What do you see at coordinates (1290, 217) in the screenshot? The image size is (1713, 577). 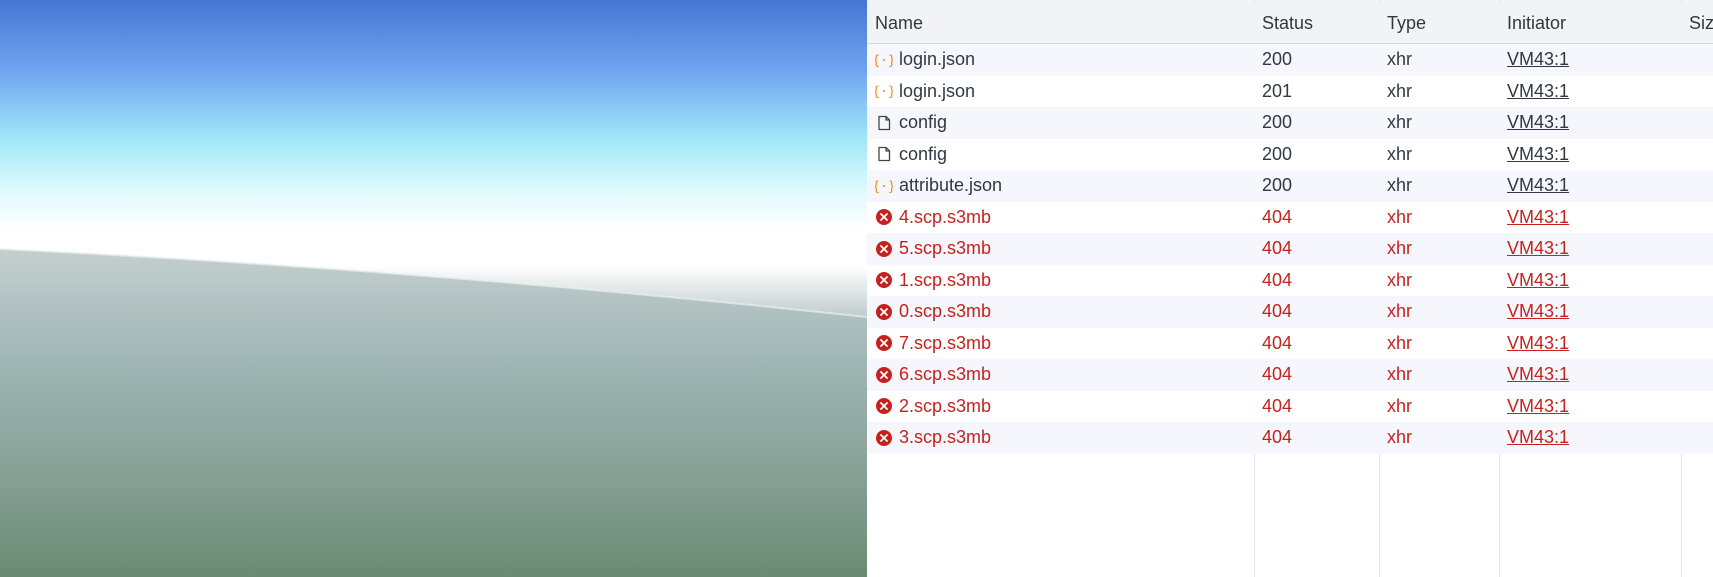 I see `table-row: 4.scp.s3mb 404 xhr VM43:1` at bounding box center [1290, 217].